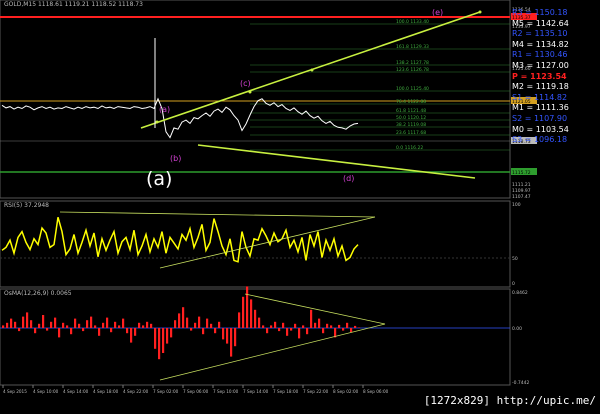 The width and height of the screenshot is (600, 414). I want to click on price-series-line, so click(180, 118).